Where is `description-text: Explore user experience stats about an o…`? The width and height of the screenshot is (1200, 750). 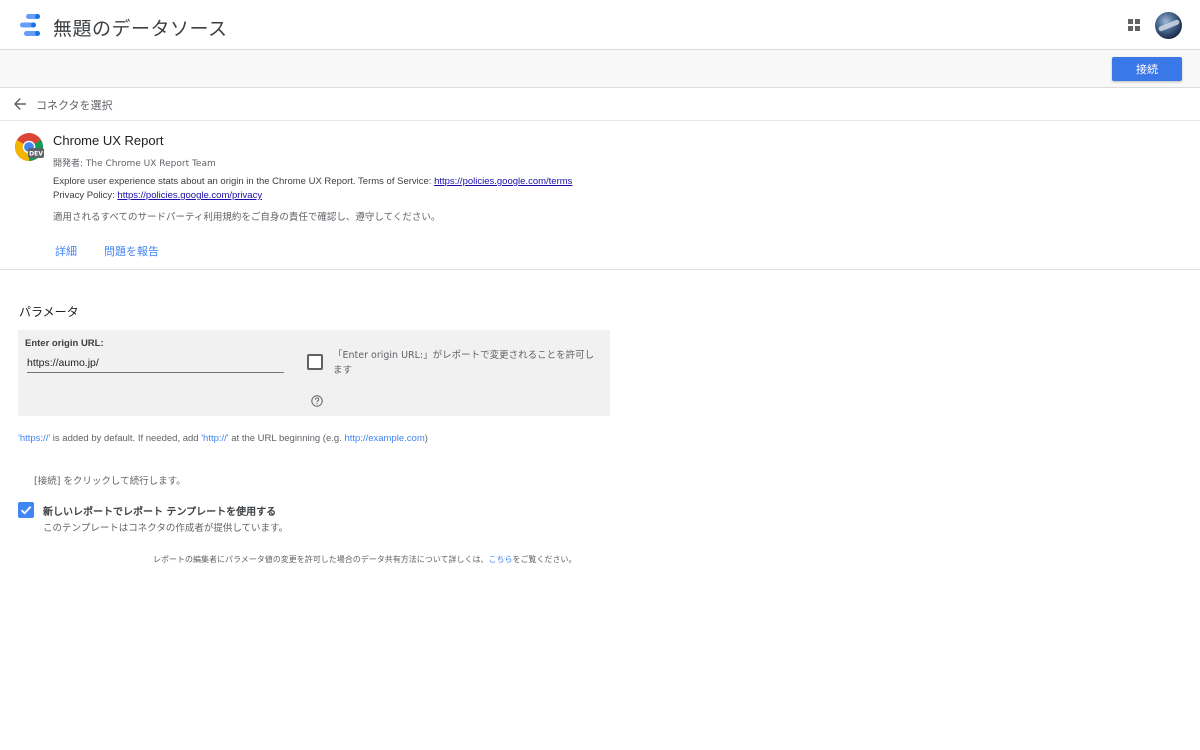 description-text: Explore user experience stats about an o… is located at coordinates (244, 181).